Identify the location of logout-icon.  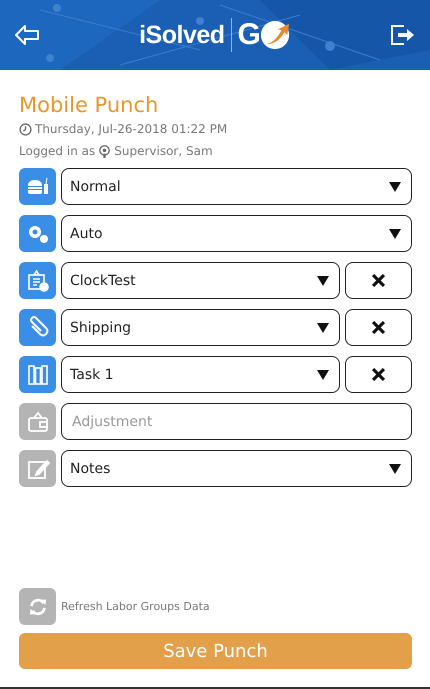
(403, 35).